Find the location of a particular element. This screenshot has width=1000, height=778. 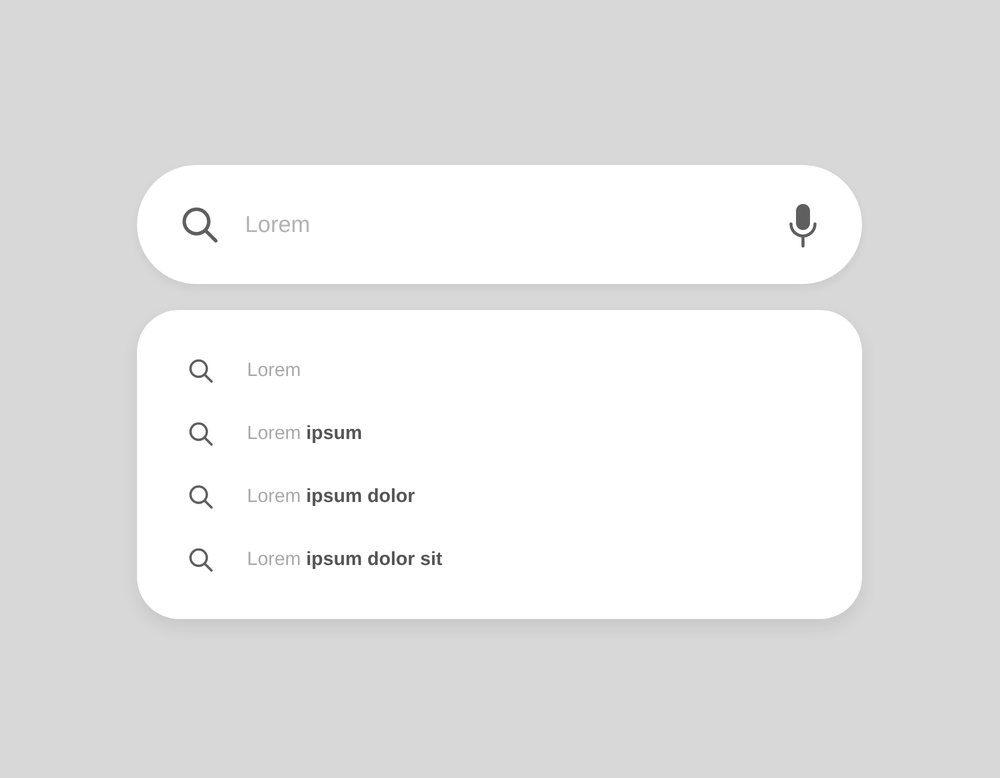

suggestion-item: Lorem ipsum dolor is located at coordinates (331, 497).